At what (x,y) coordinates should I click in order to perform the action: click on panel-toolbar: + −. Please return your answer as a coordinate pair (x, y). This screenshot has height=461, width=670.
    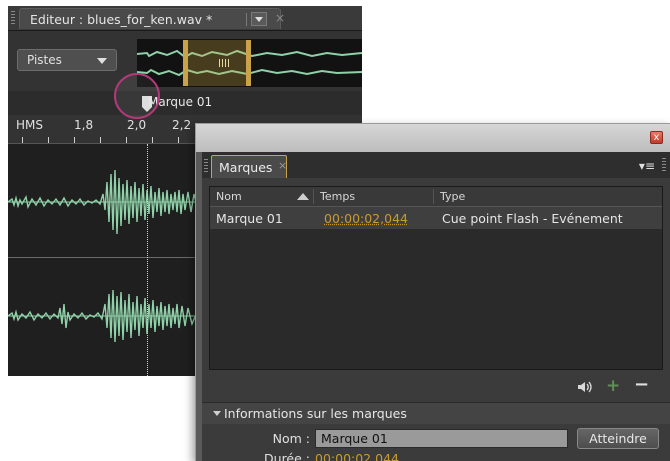
    Looking at the image, I should click on (436, 387).